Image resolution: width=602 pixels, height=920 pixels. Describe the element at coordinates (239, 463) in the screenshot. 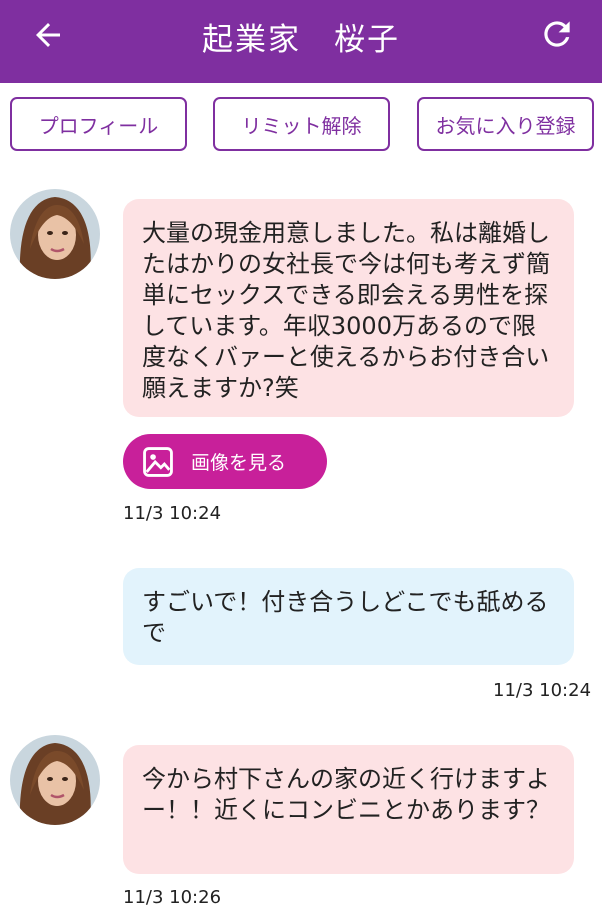

I see `view-image-label: 画像を見る` at that location.